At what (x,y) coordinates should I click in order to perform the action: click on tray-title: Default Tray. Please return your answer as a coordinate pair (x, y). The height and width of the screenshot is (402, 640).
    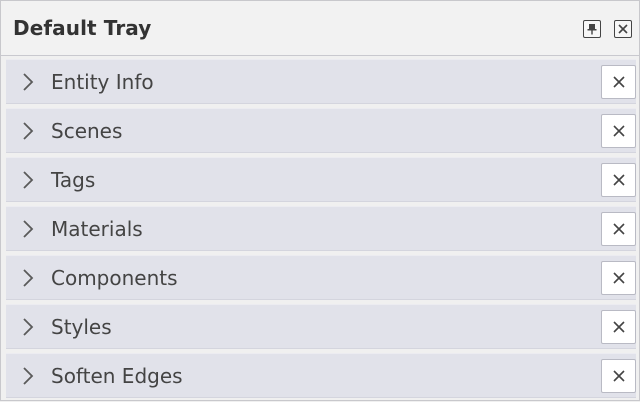
    Looking at the image, I should click on (82, 28).